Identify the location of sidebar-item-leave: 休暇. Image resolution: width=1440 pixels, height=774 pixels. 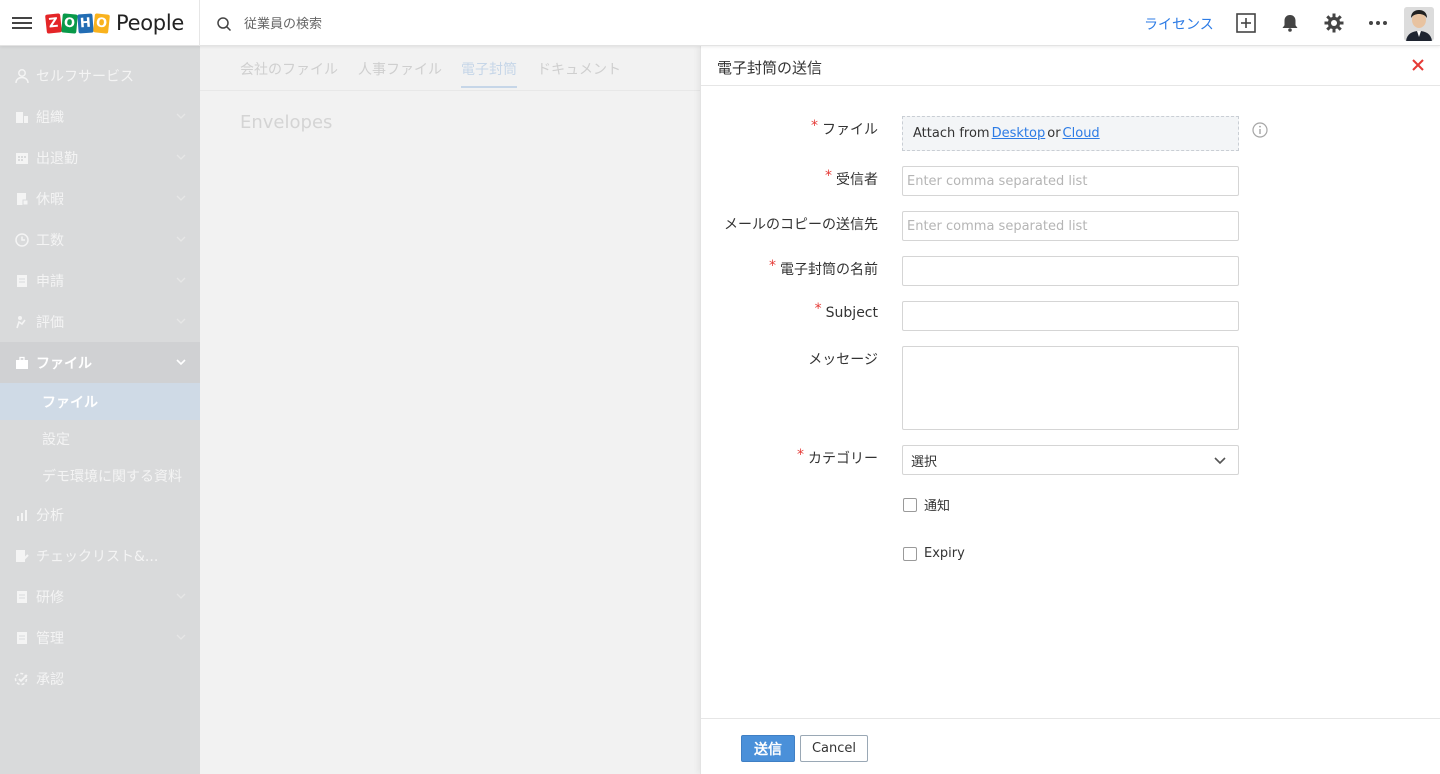
(100, 198).